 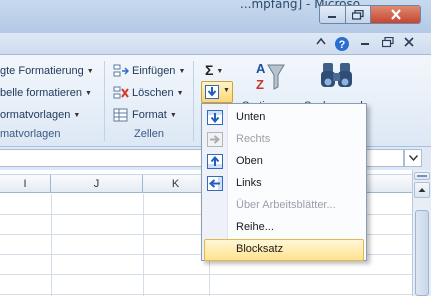 I want to click on column-header-k: K, so click(x=176, y=184).